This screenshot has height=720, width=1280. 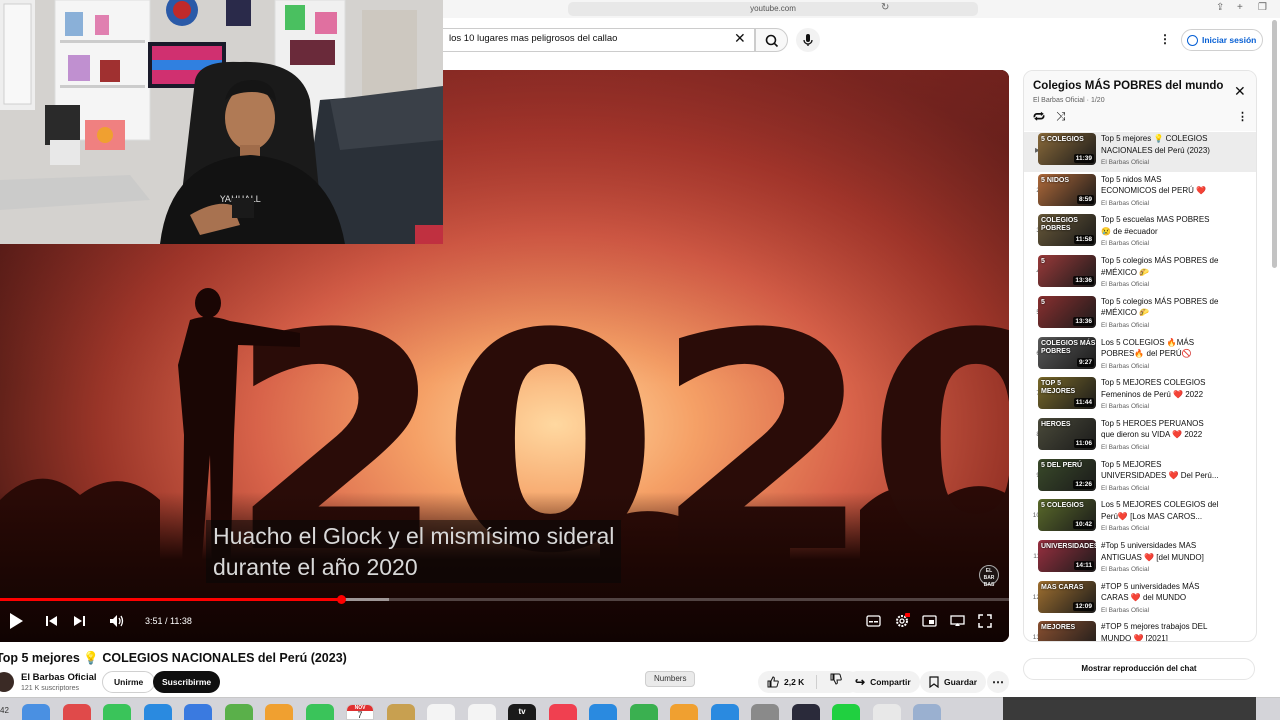 What do you see at coordinates (1220, 7) in the screenshot?
I see `share-icon: ⇪` at bounding box center [1220, 7].